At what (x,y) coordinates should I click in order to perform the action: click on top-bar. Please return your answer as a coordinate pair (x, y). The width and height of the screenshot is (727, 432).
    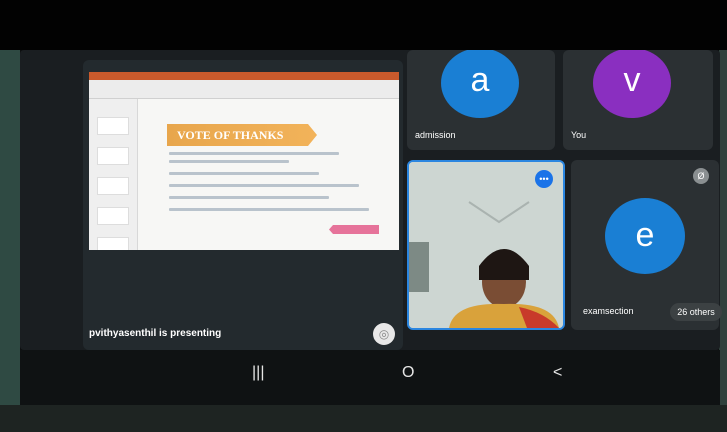
    Looking at the image, I should click on (363, 25).